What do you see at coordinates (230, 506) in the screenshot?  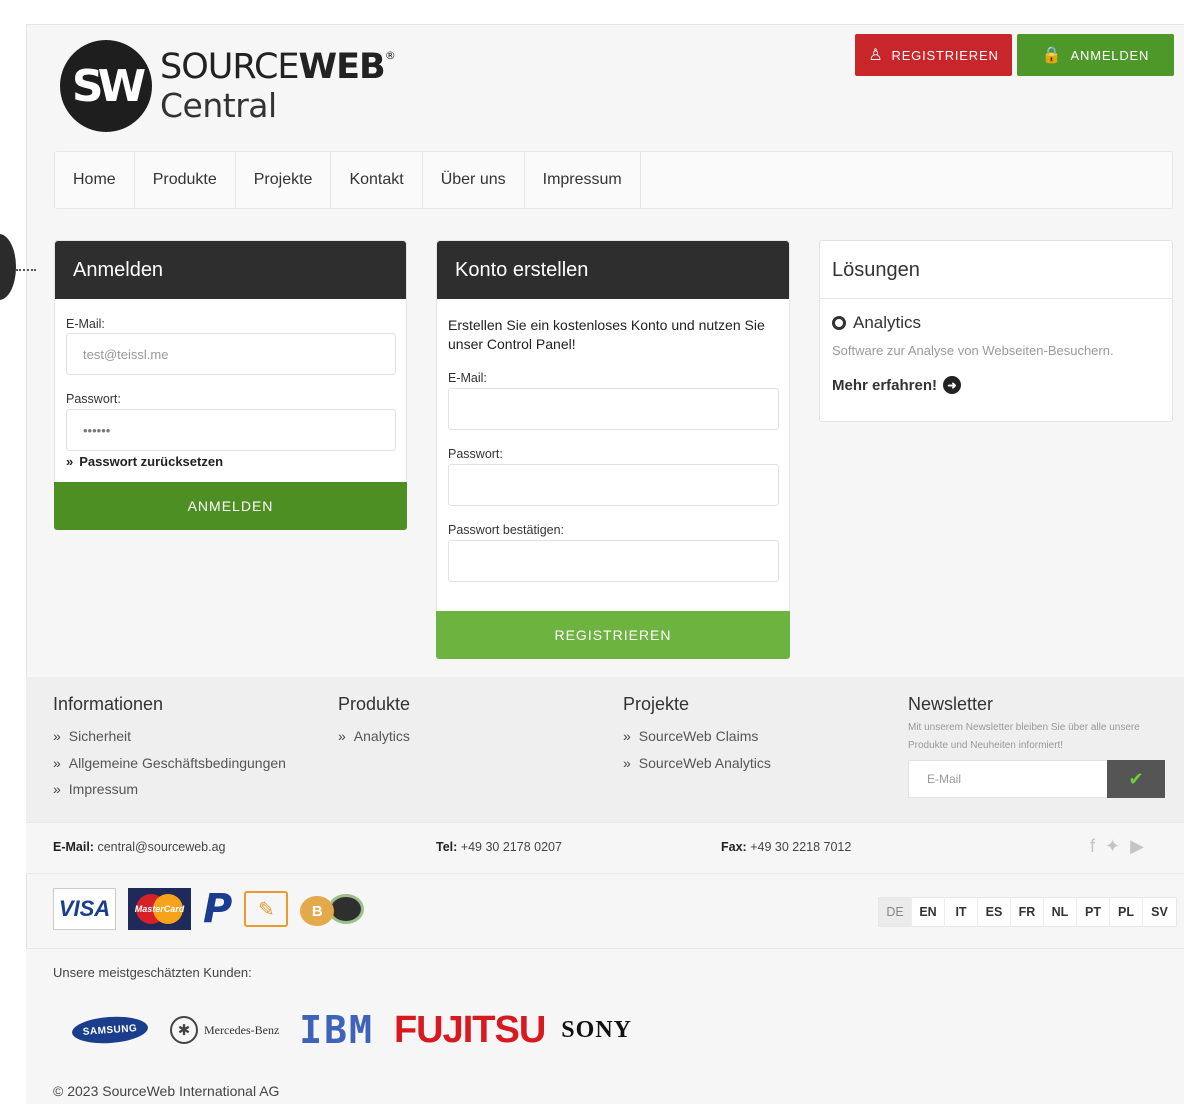 I see `login-submit-button: ANMELDEN` at bounding box center [230, 506].